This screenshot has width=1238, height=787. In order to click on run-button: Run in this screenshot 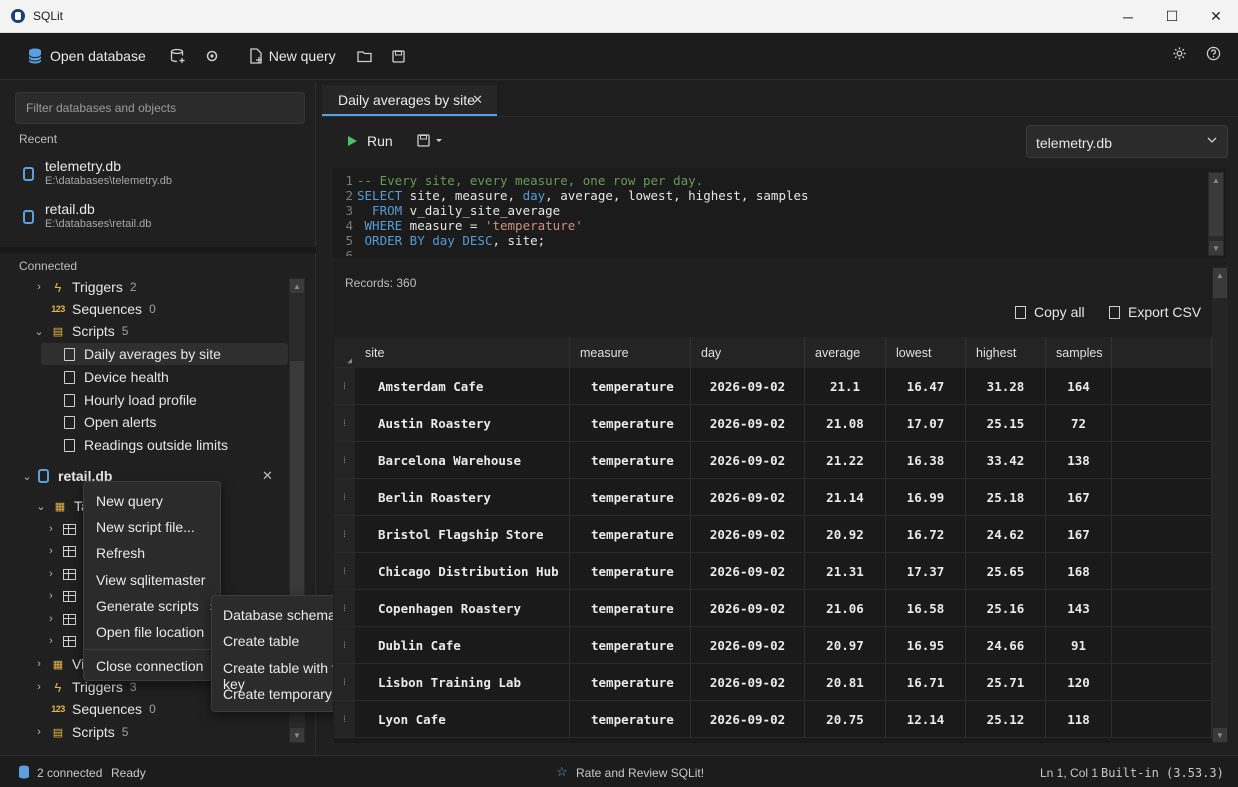, I will do `click(370, 141)`.